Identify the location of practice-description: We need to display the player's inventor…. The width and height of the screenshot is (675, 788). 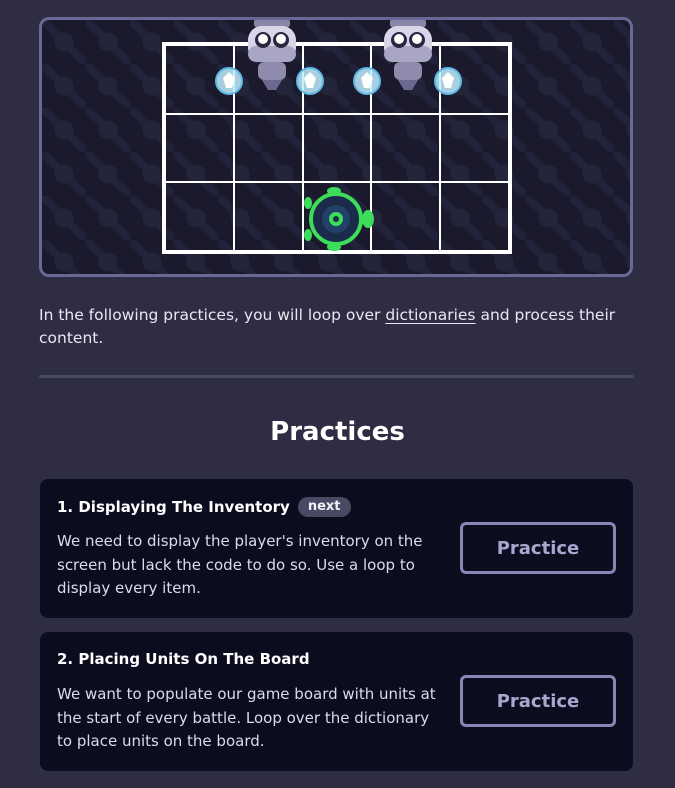
(240, 564).